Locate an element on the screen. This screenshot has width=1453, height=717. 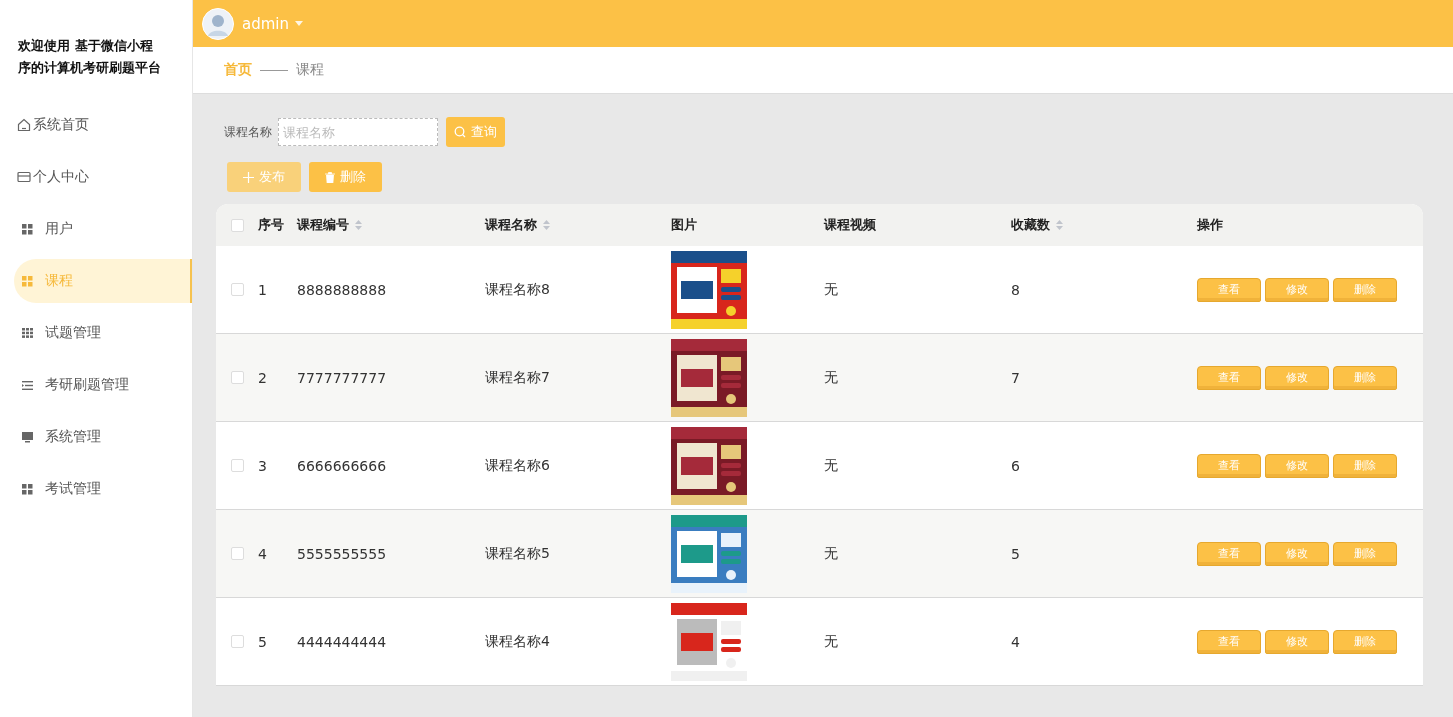
column-header: 序号 is located at coordinates (271, 225).